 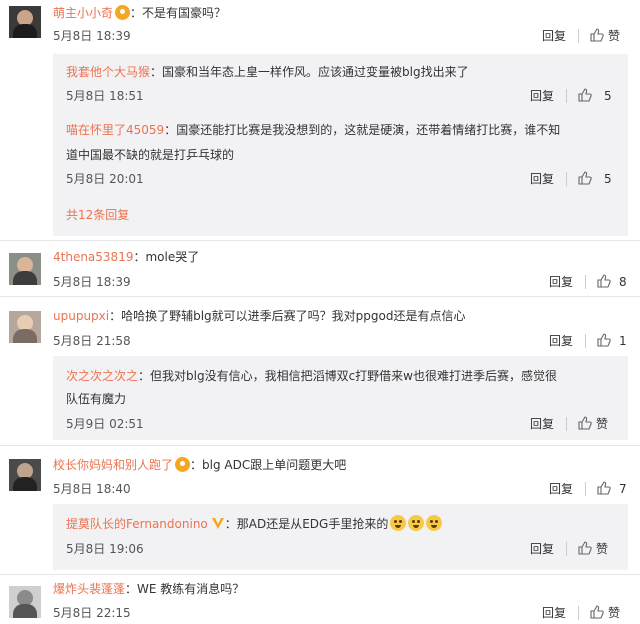 I want to click on comment-text: ：blg ADC跟上单问题更大吧, so click(x=268, y=465).